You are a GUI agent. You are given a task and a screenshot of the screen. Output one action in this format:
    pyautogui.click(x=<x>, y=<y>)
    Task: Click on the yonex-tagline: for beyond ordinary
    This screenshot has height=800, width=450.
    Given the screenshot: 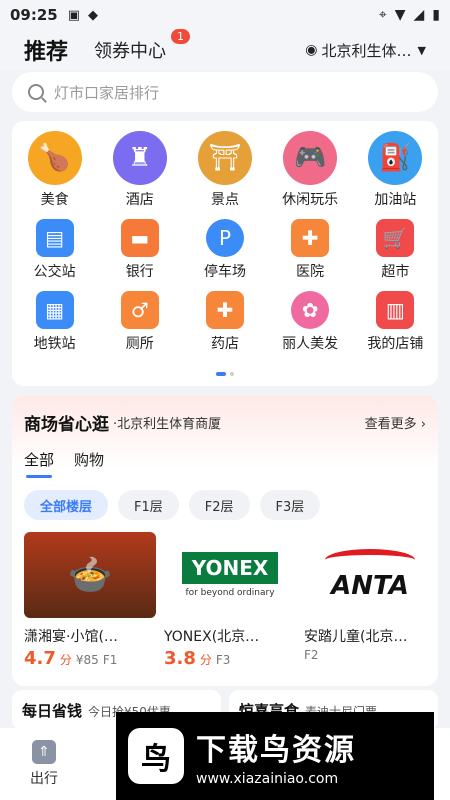 What is the action you would take?
    pyautogui.click(x=230, y=593)
    